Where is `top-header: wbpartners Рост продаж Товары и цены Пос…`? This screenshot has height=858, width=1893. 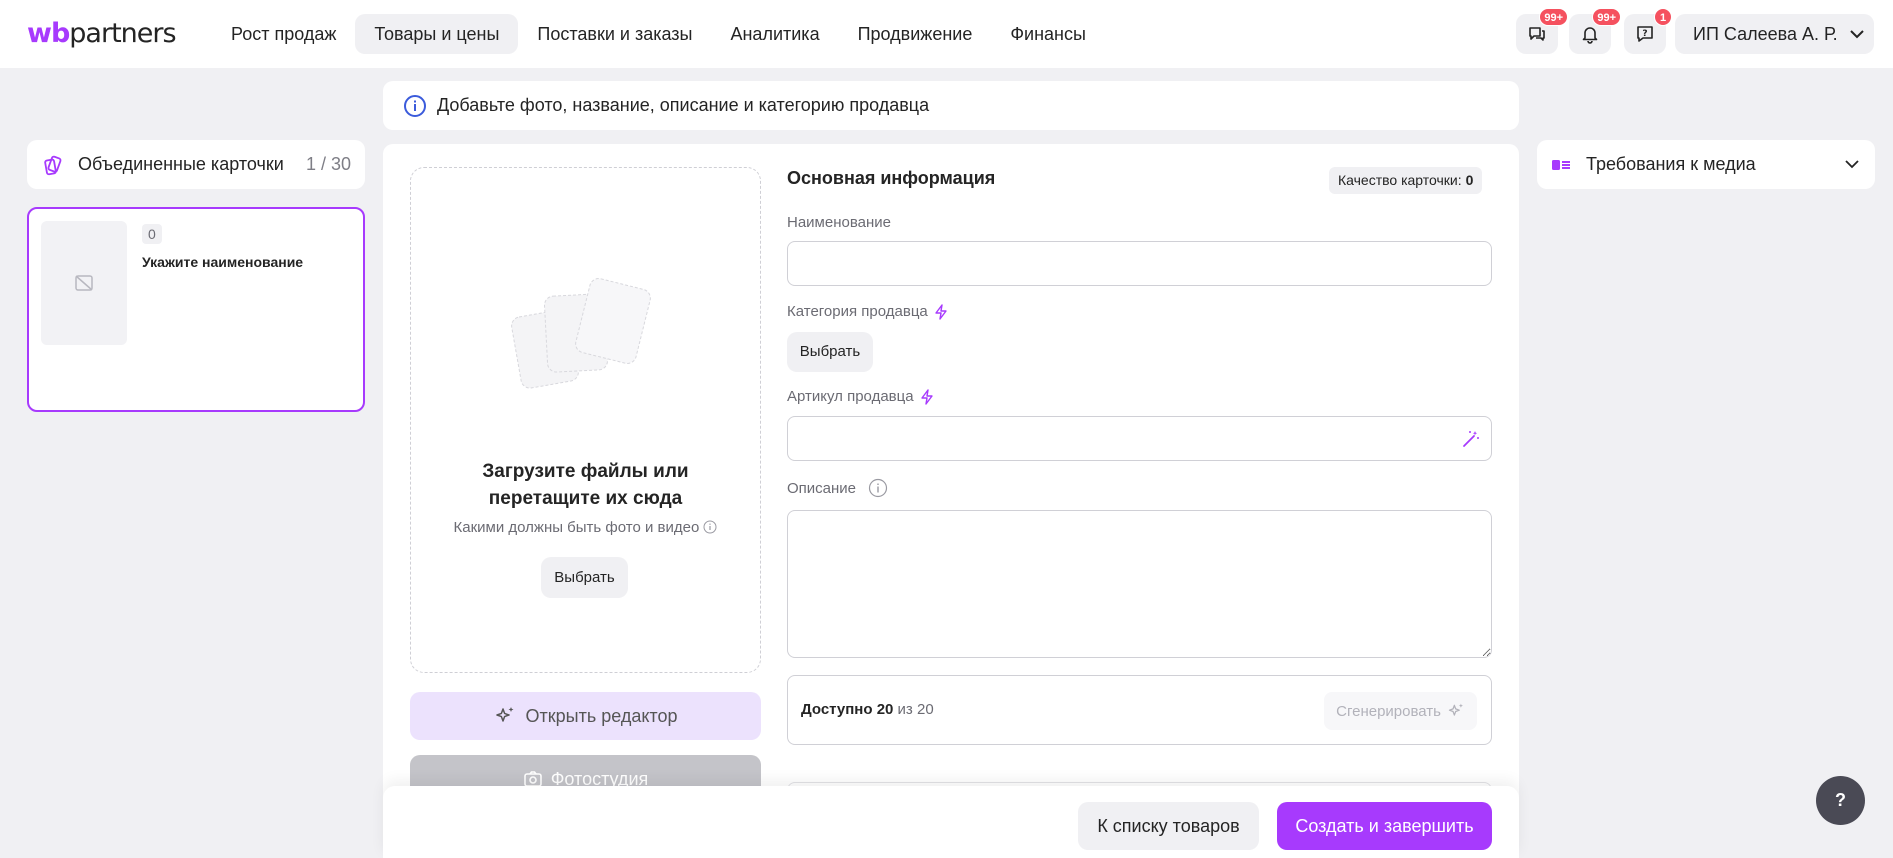 top-header: wbpartners Рост продаж Товары и цены Пос… is located at coordinates (946, 34).